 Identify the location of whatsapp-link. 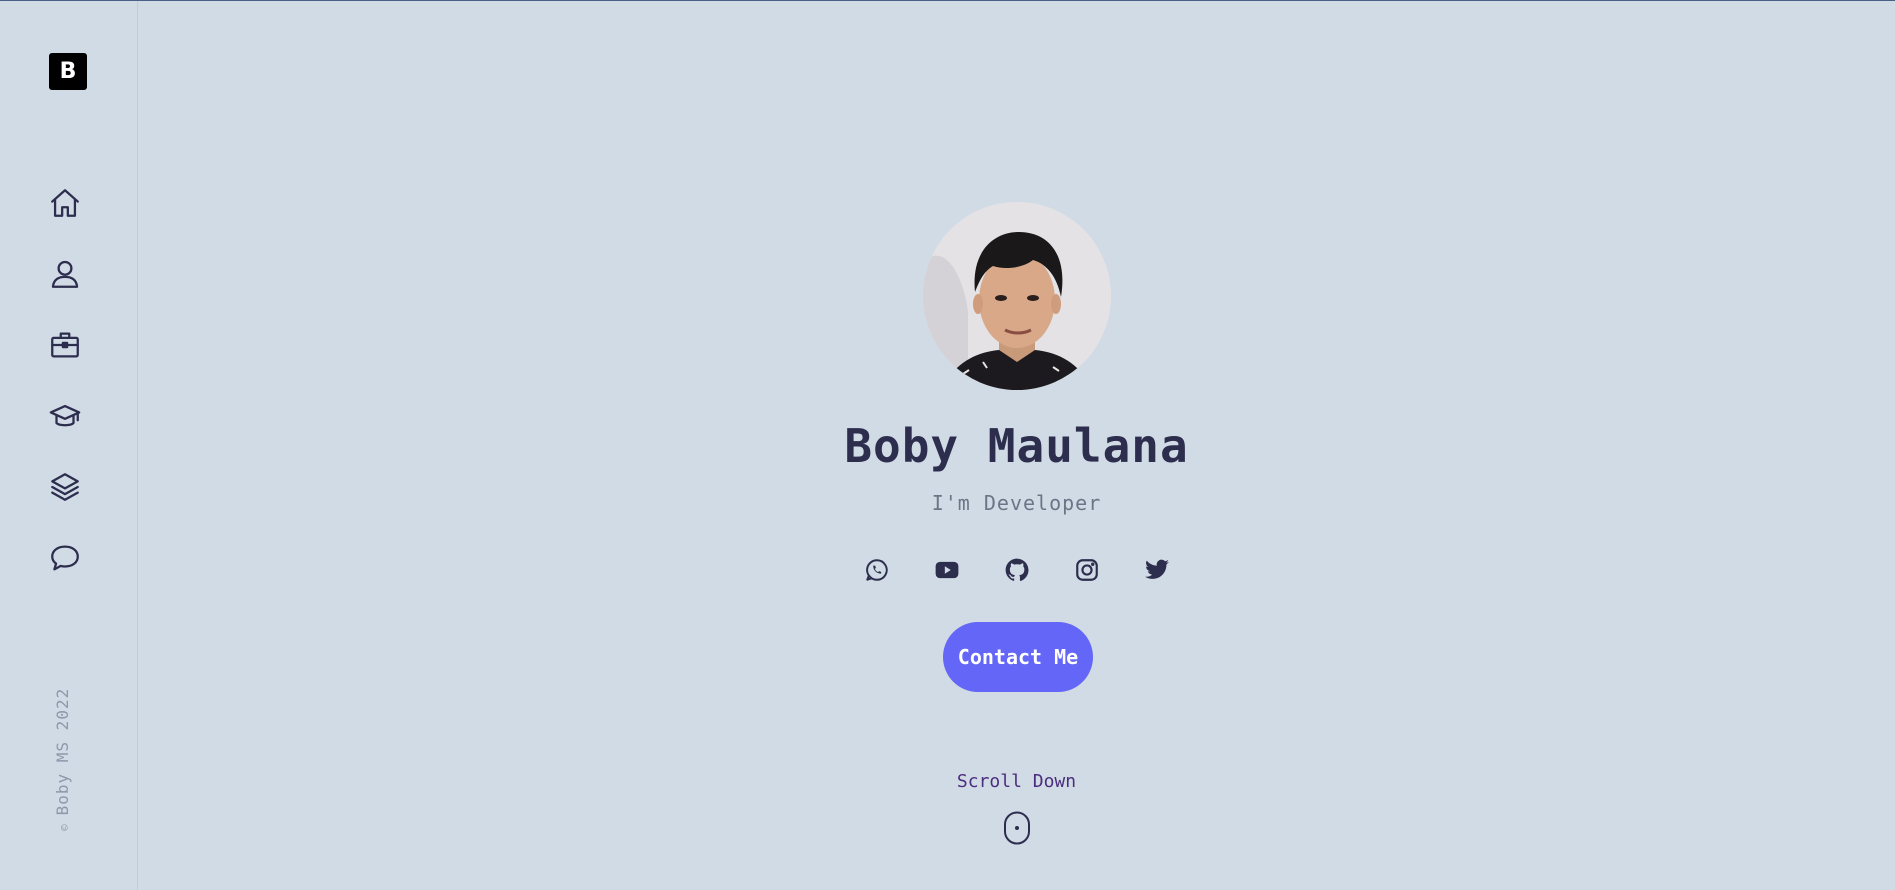
(877, 570).